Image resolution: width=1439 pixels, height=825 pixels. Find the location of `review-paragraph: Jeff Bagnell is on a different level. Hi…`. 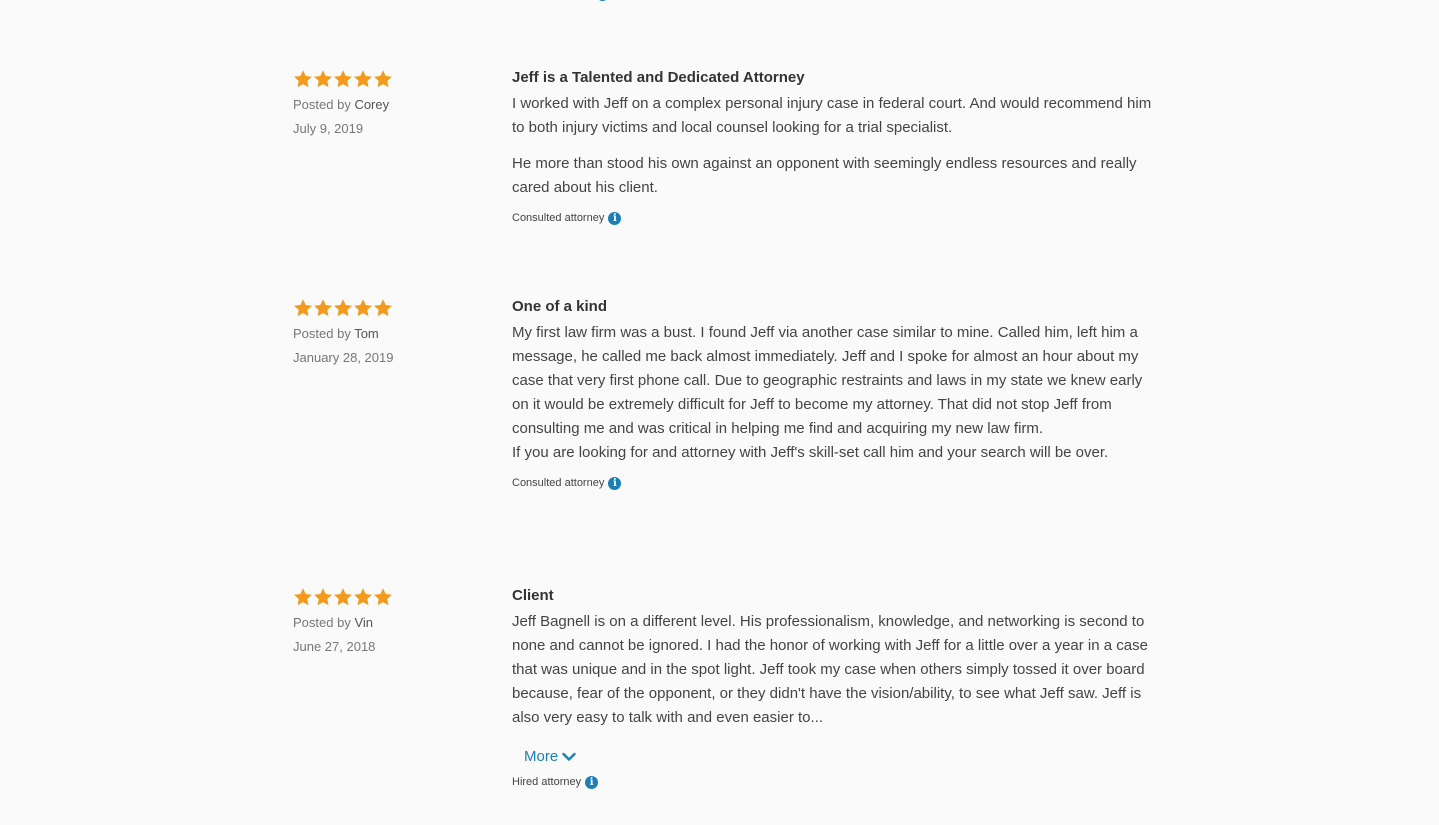

review-paragraph: Jeff Bagnell is on a different level. Hi… is located at coordinates (830, 669).